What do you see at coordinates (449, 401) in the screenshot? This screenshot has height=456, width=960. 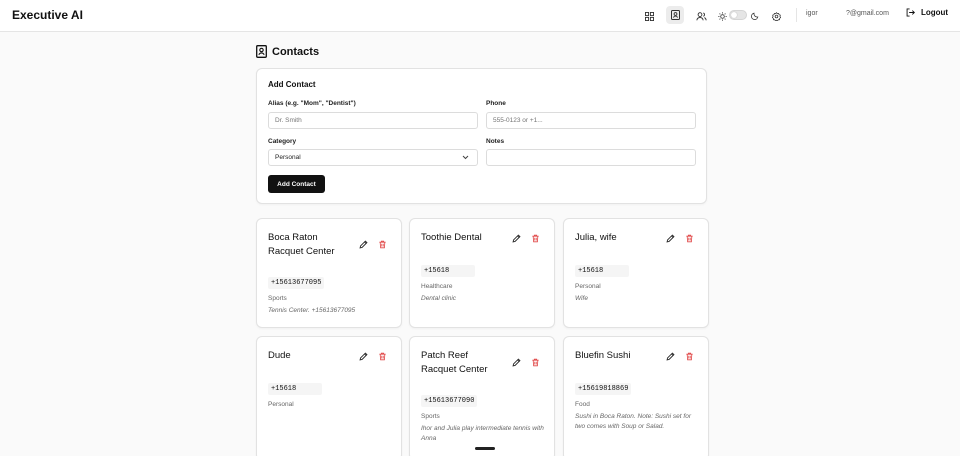 I see `contact-phone: +15613677090` at bounding box center [449, 401].